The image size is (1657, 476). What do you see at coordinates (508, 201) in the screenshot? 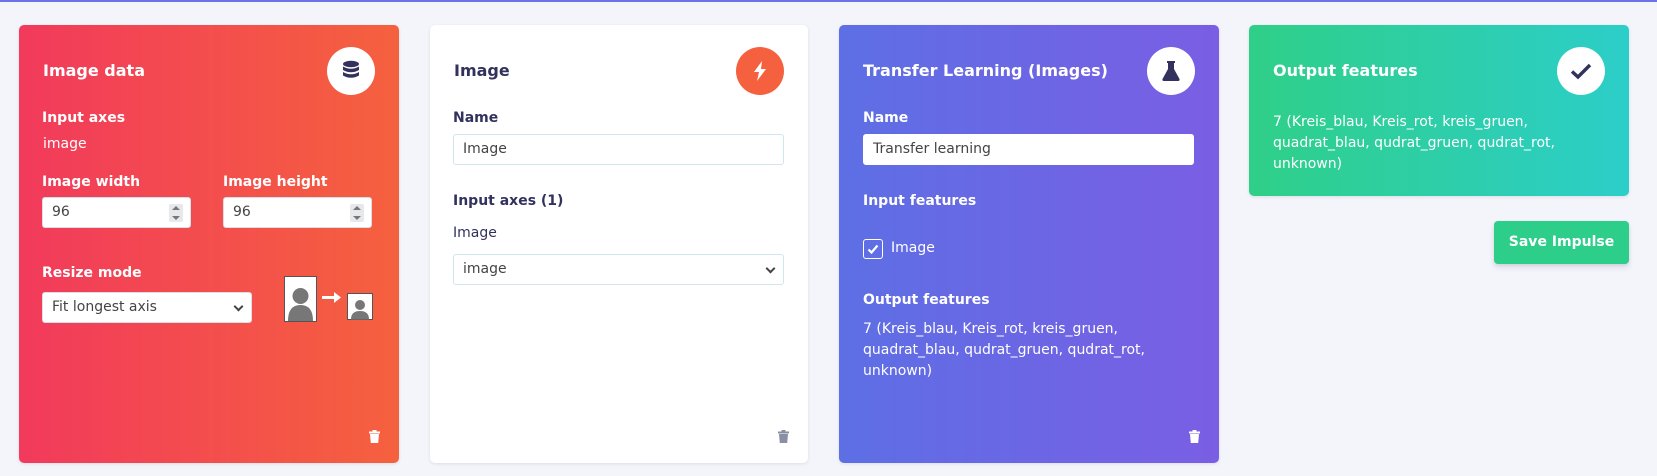
I see `processing-input-axes-label: Input axes (1)` at bounding box center [508, 201].